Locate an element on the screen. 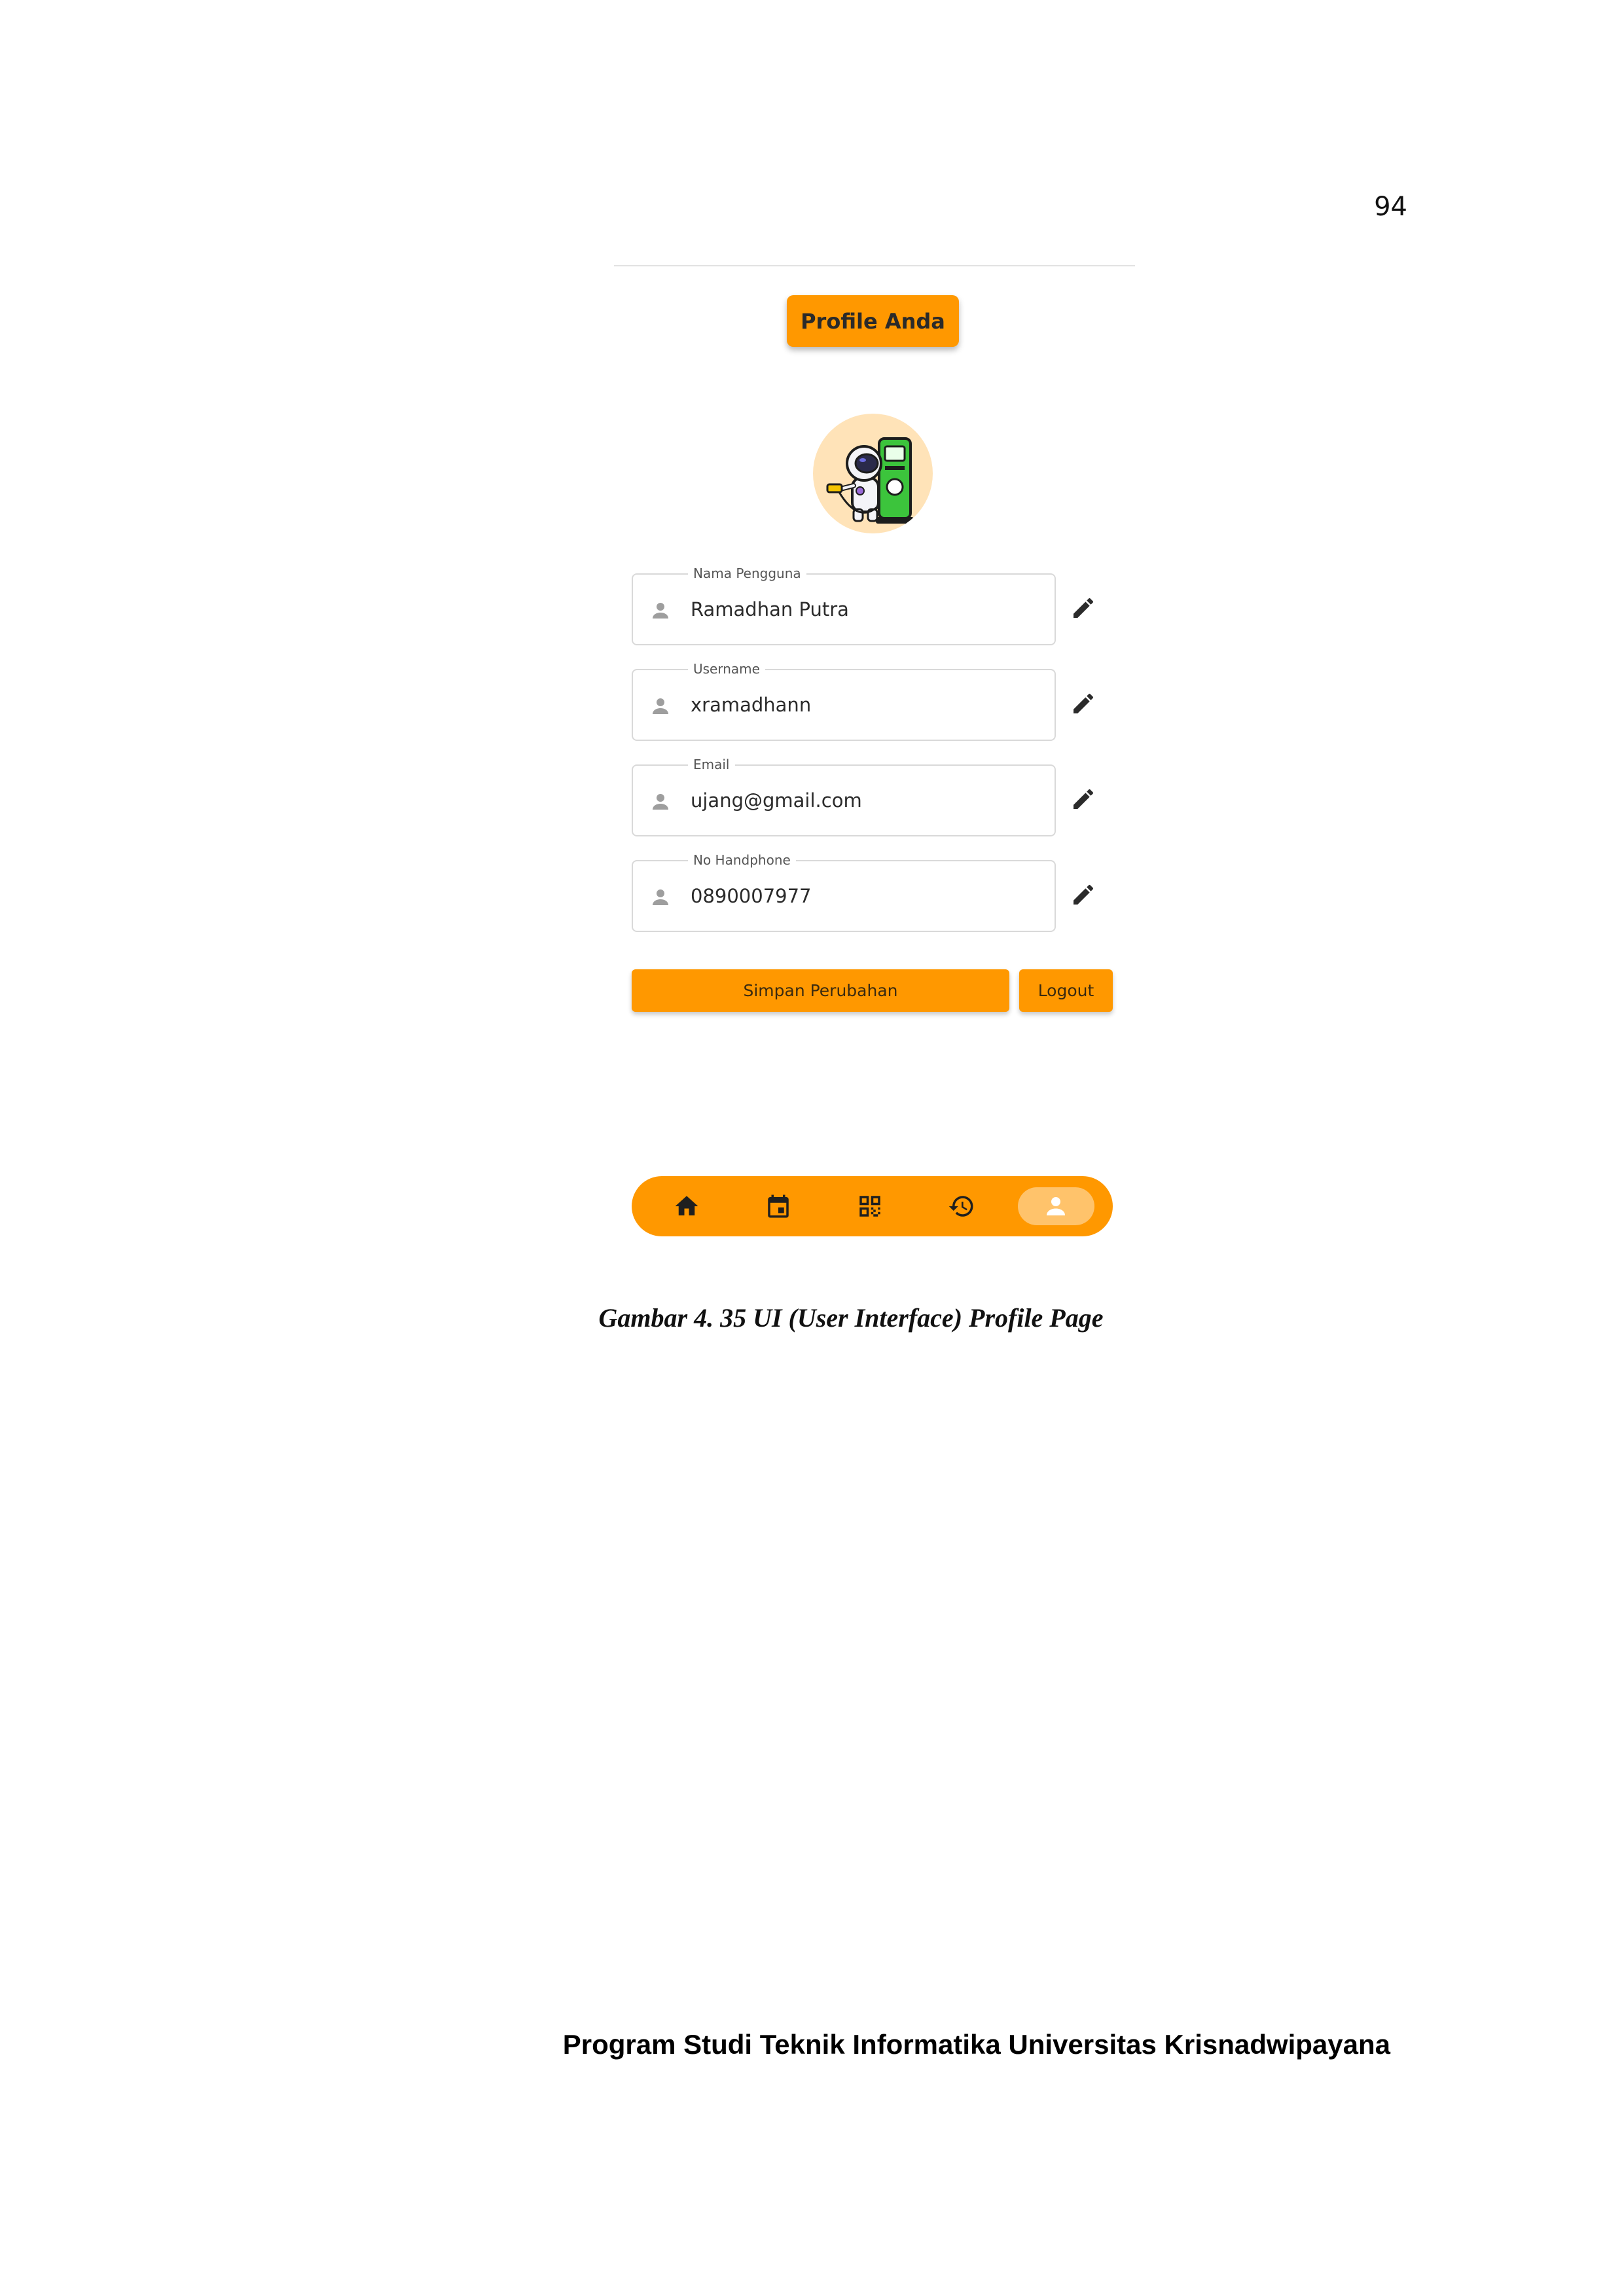 Image resolution: width=1624 pixels, height=2296 pixels. email-field-value: ujang@gmail.com is located at coordinates (776, 800).